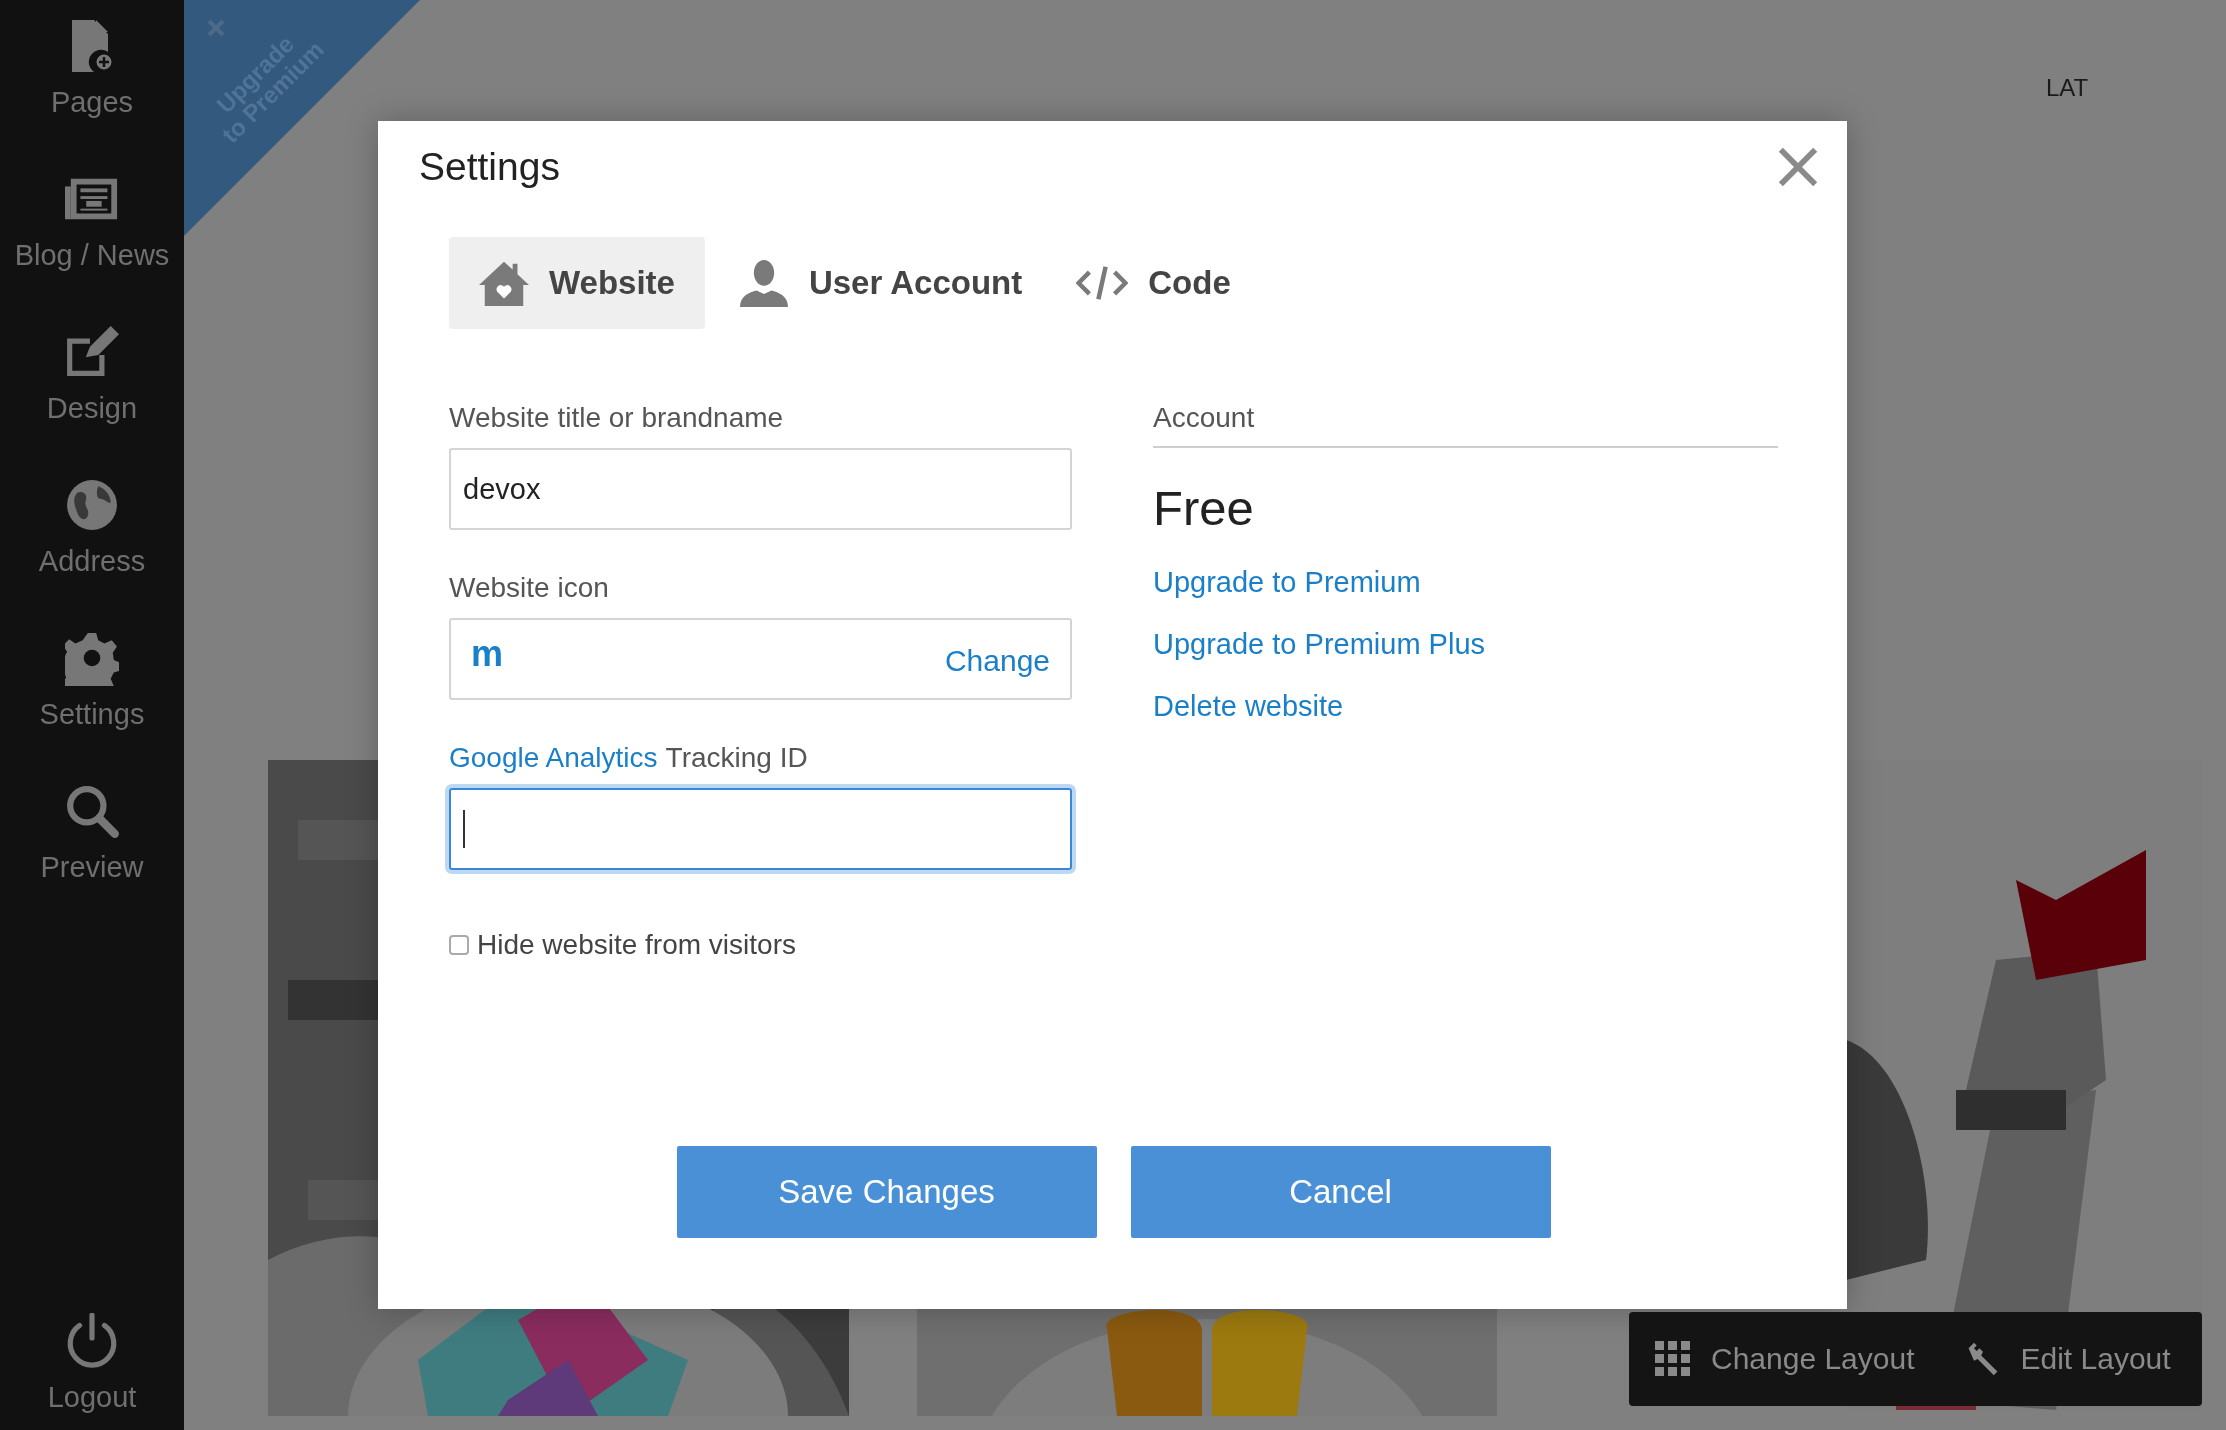  I want to click on input-value: devox, so click(502, 489).